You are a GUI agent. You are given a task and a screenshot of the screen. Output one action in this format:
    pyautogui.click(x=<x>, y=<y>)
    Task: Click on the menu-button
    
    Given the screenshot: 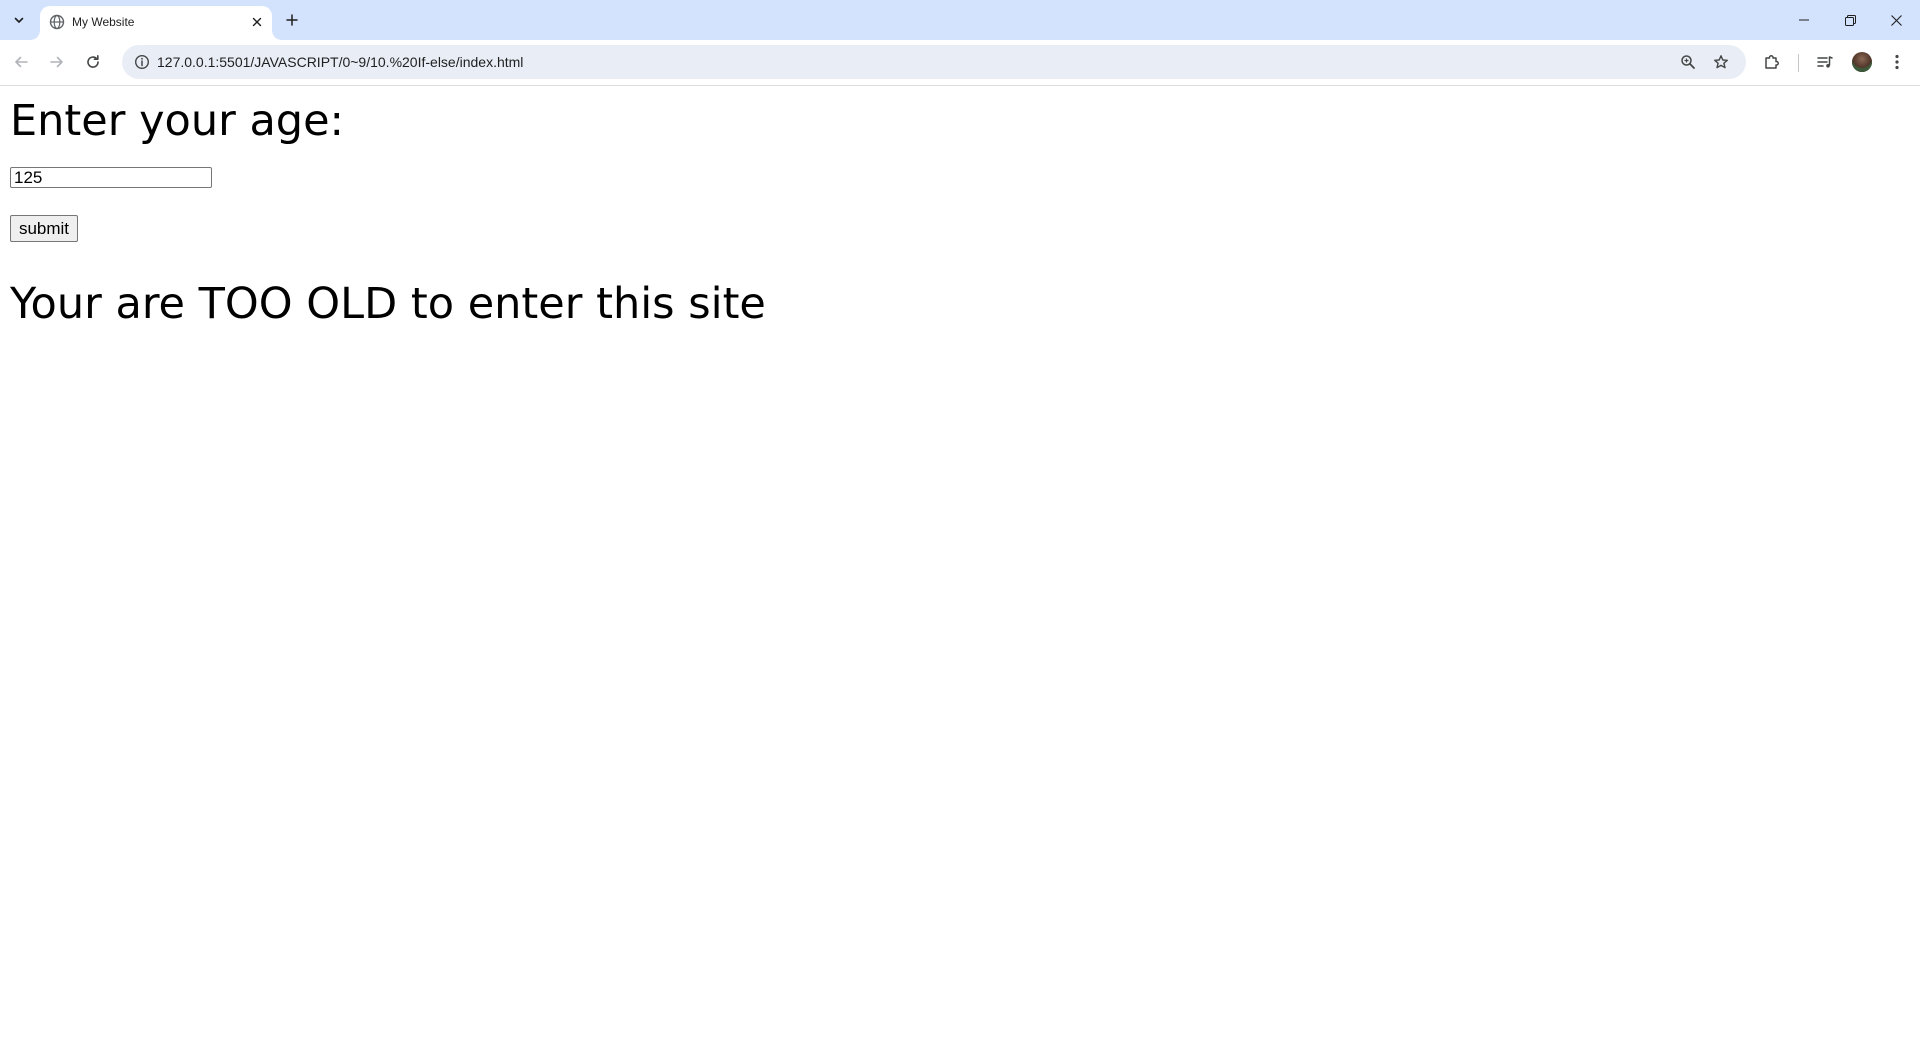 What is the action you would take?
    pyautogui.click(x=1897, y=62)
    